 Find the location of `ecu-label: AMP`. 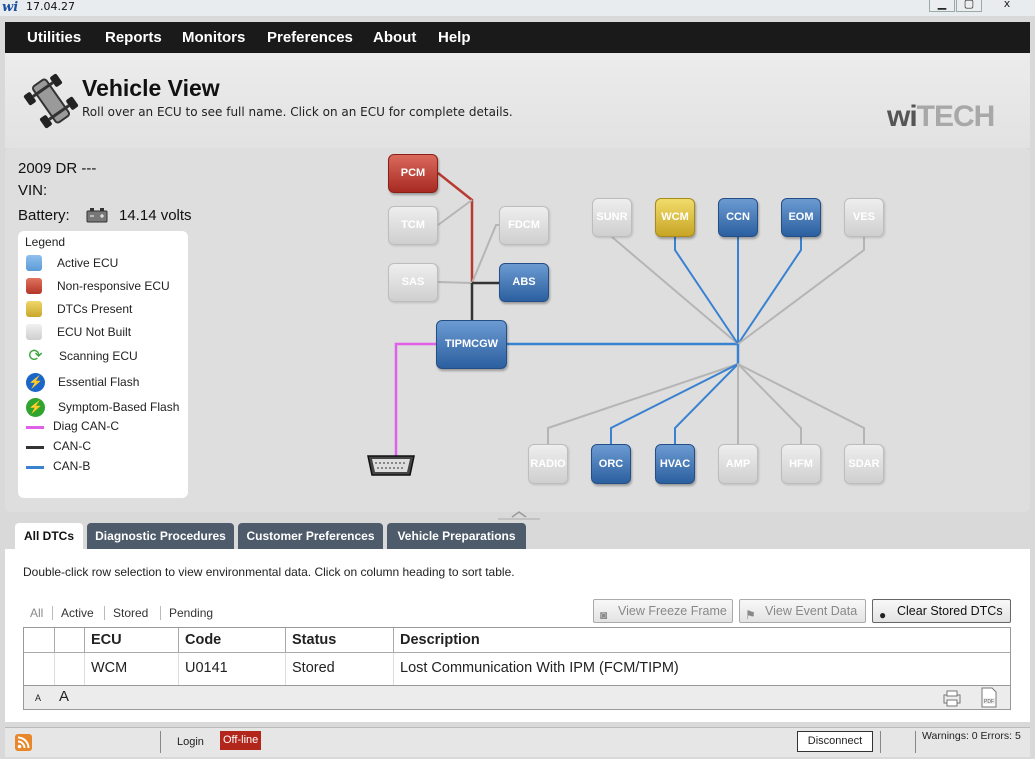

ecu-label: AMP is located at coordinates (738, 464).